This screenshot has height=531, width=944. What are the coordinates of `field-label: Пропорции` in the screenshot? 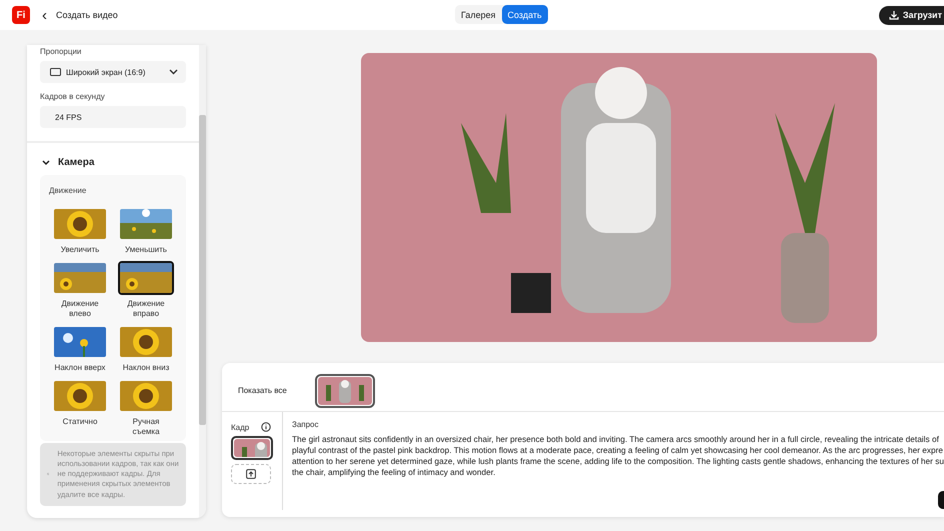 It's located at (61, 51).